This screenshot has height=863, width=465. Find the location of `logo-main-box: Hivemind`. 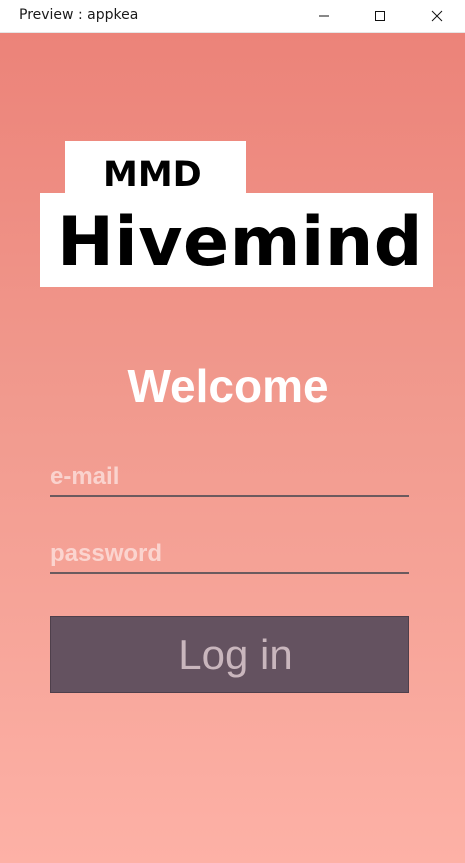

logo-main-box: Hivemind is located at coordinates (236, 240).